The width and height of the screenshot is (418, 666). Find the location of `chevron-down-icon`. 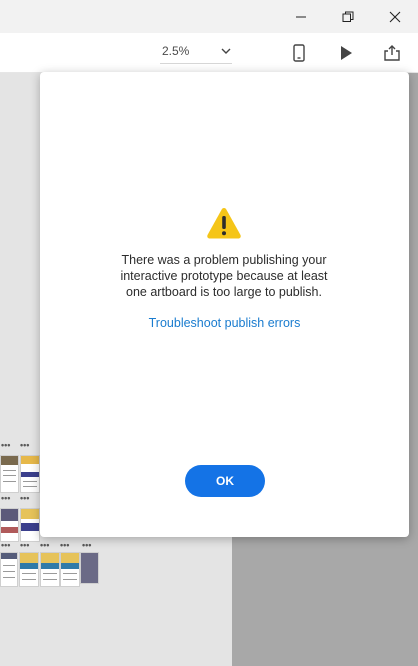

chevron-down-icon is located at coordinates (226, 51).